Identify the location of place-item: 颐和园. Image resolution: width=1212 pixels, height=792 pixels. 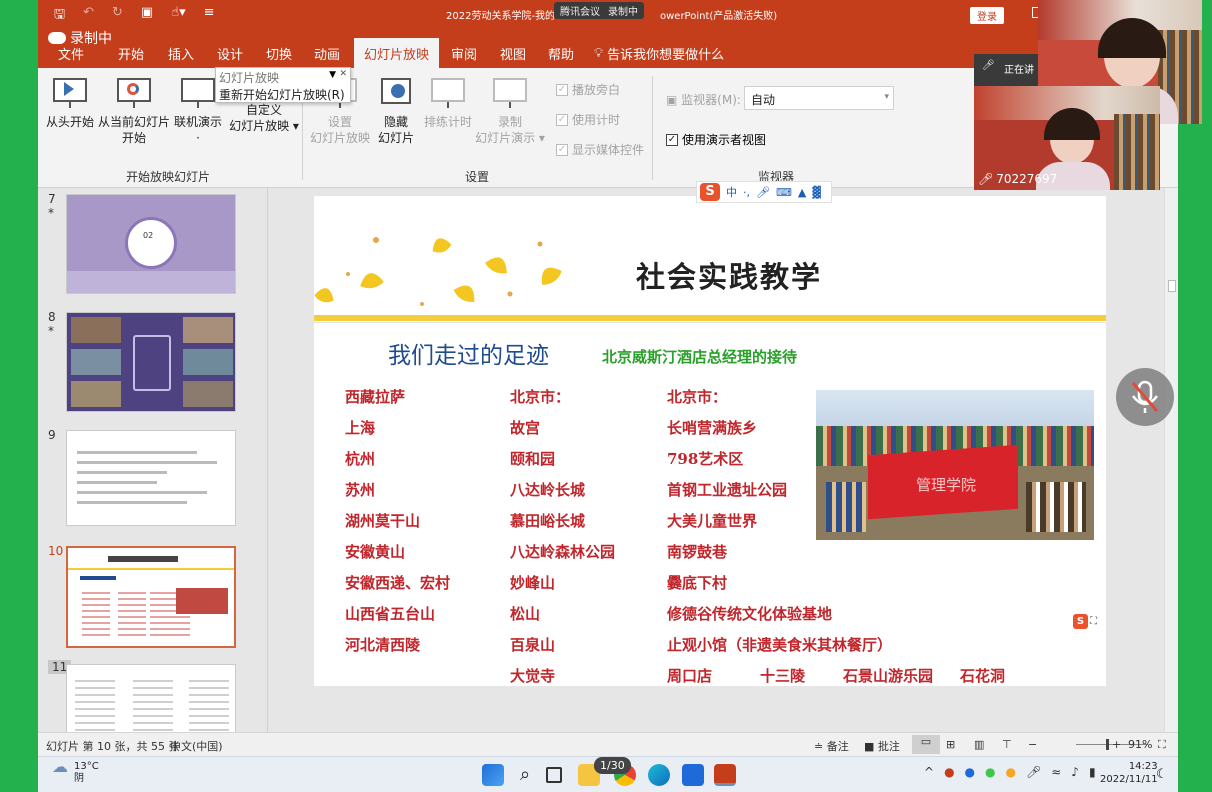
(533, 459).